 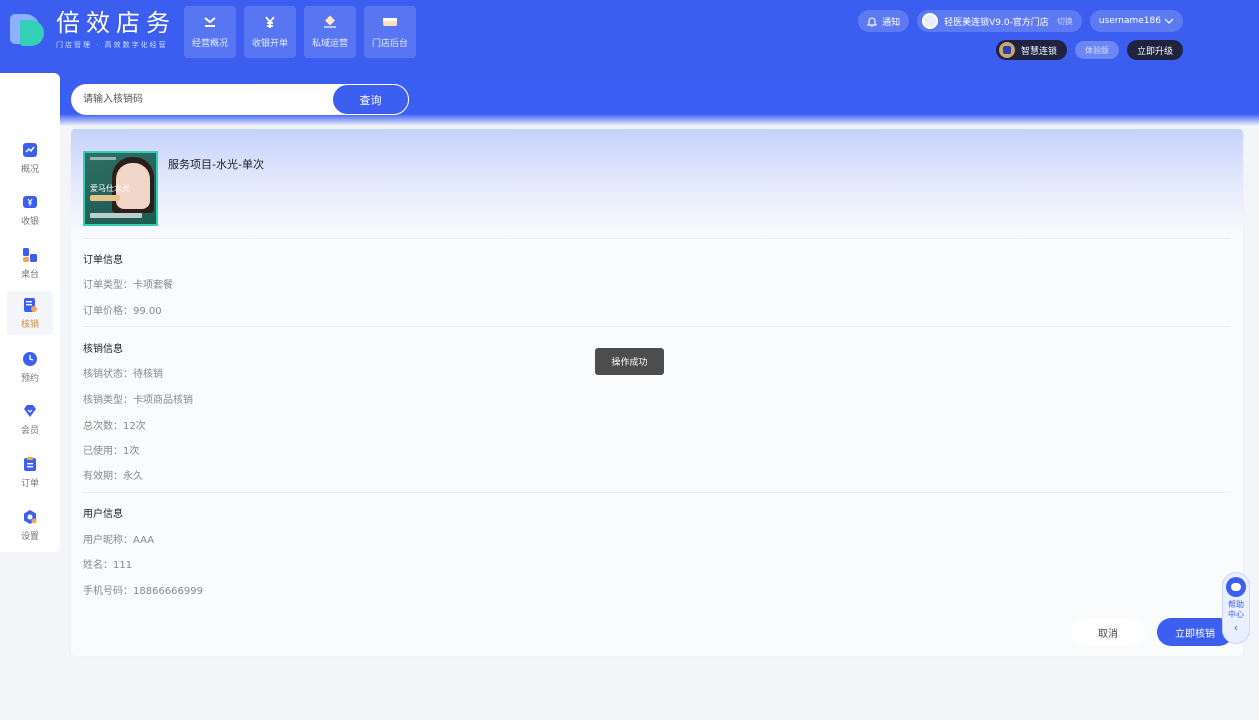 What do you see at coordinates (270, 22) in the screenshot?
I see `yen-icon` at bounding box center [270, 22].